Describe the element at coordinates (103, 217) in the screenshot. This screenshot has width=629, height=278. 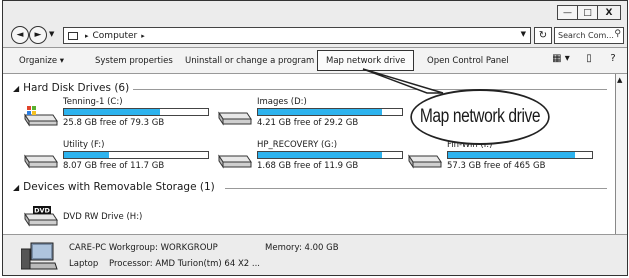
I see `drive-name: DVD RW Drive (H:)` at that location.